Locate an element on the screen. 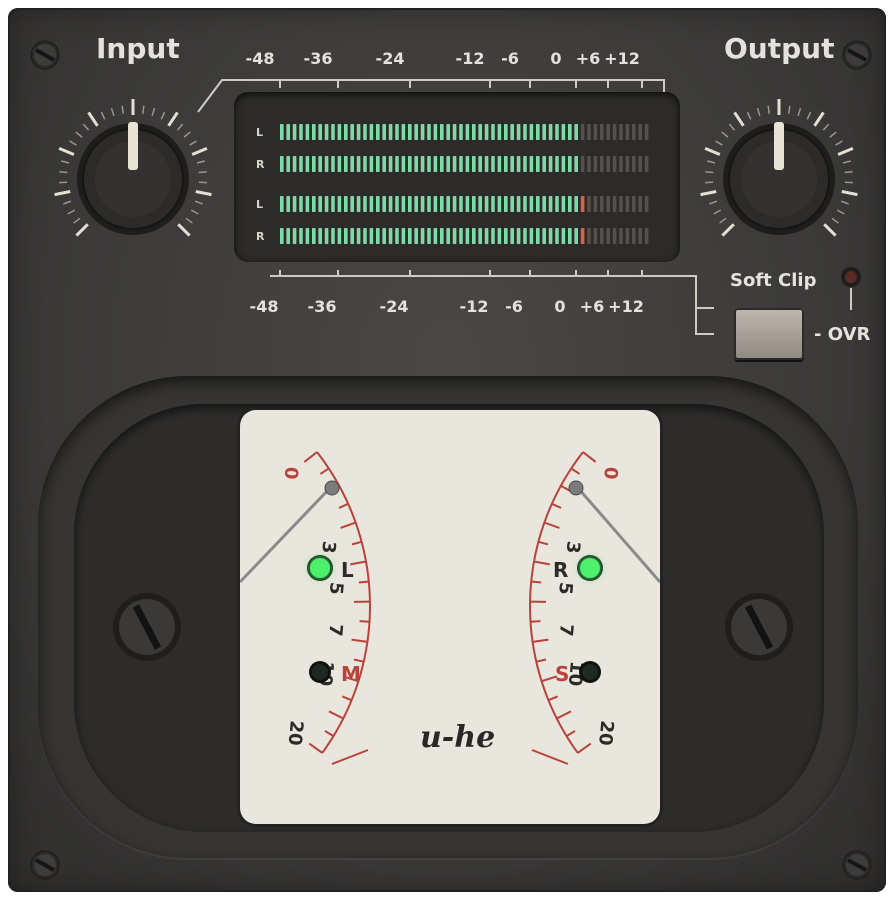 This screenshot has height=897, width=891. input-label: Input is located at coordinates (138, 48).